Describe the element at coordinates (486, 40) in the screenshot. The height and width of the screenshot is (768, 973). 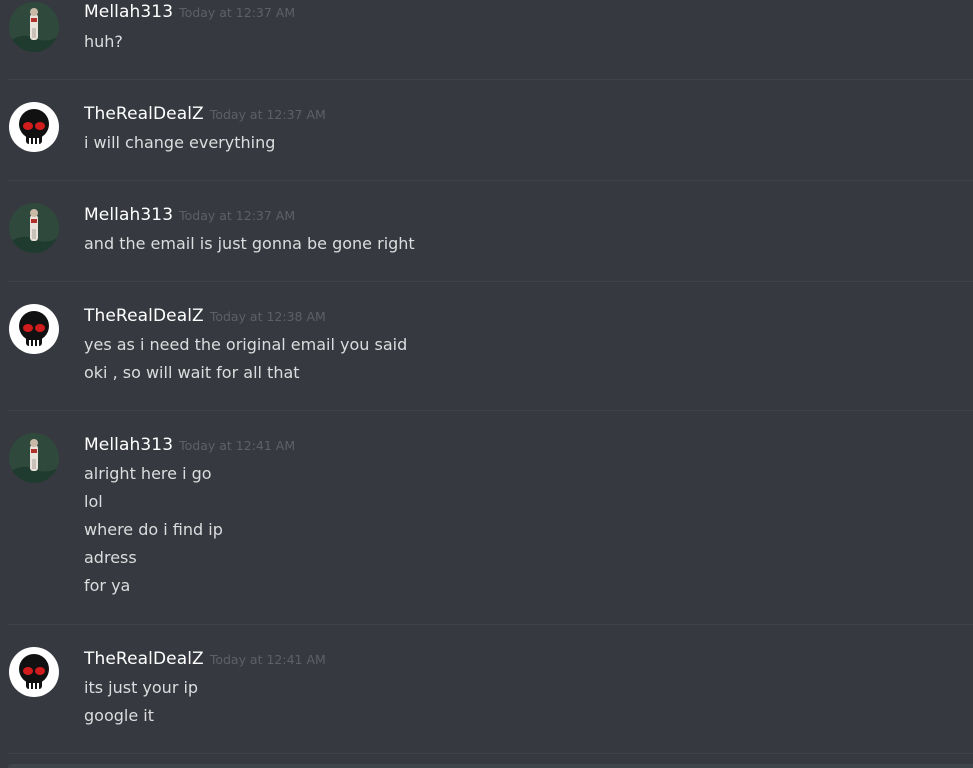
I see `message-group: Mellah313 Today at 12:37 AM huh?` at that location.